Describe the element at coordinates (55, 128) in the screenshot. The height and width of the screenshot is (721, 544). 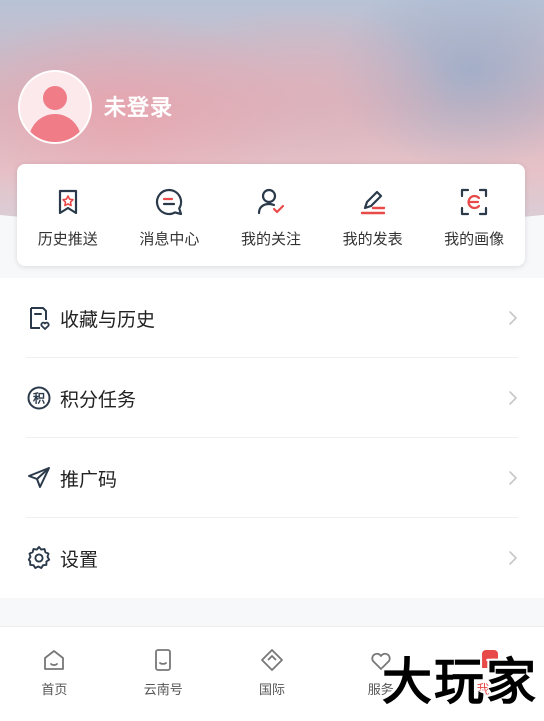
I see `avatar-body` at that location.